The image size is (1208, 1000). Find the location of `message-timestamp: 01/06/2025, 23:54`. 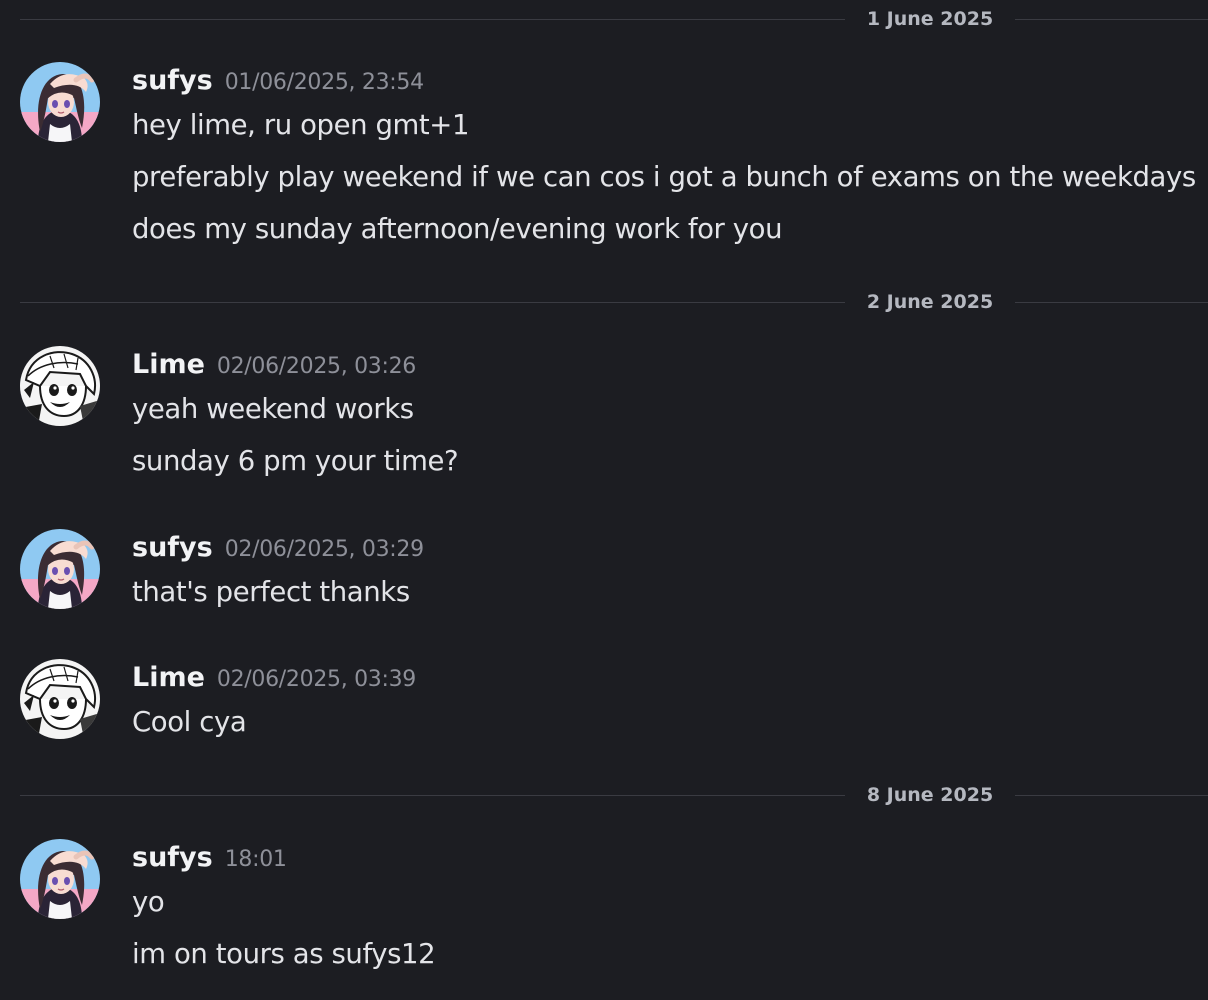

message-timestamp: 01/06/2025, 23:54 is located at coordinates (324, 82).